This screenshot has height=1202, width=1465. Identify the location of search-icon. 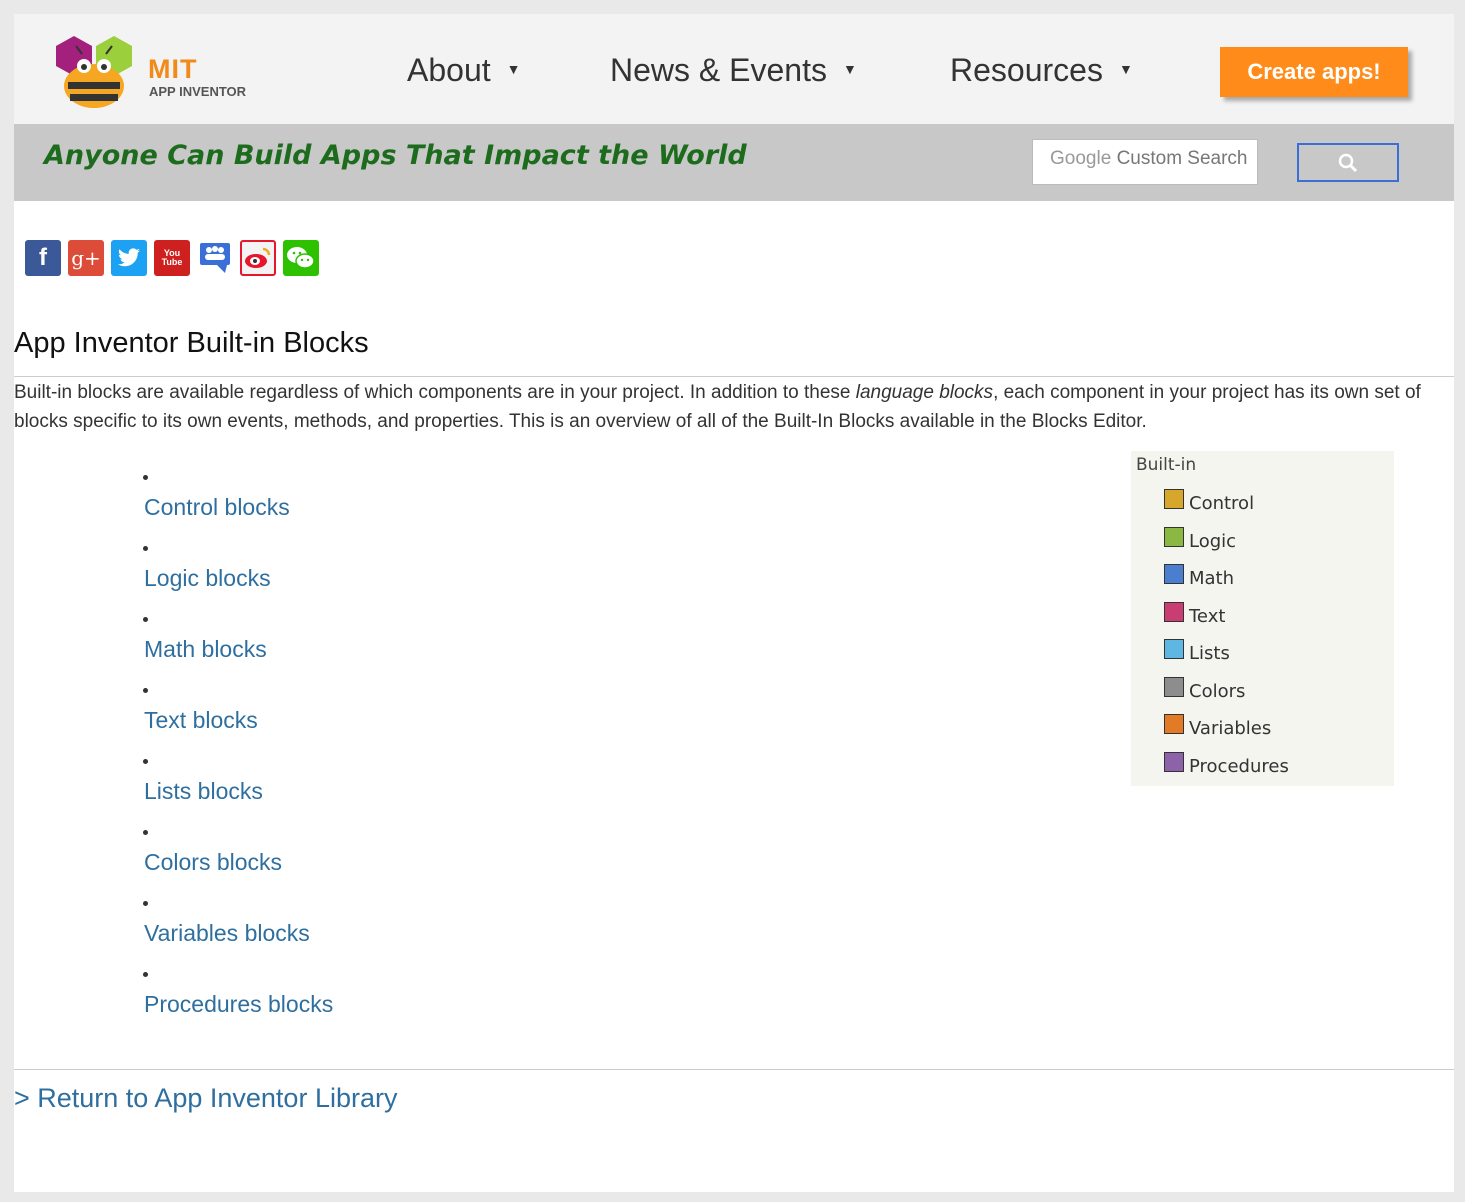
(1348, 162).